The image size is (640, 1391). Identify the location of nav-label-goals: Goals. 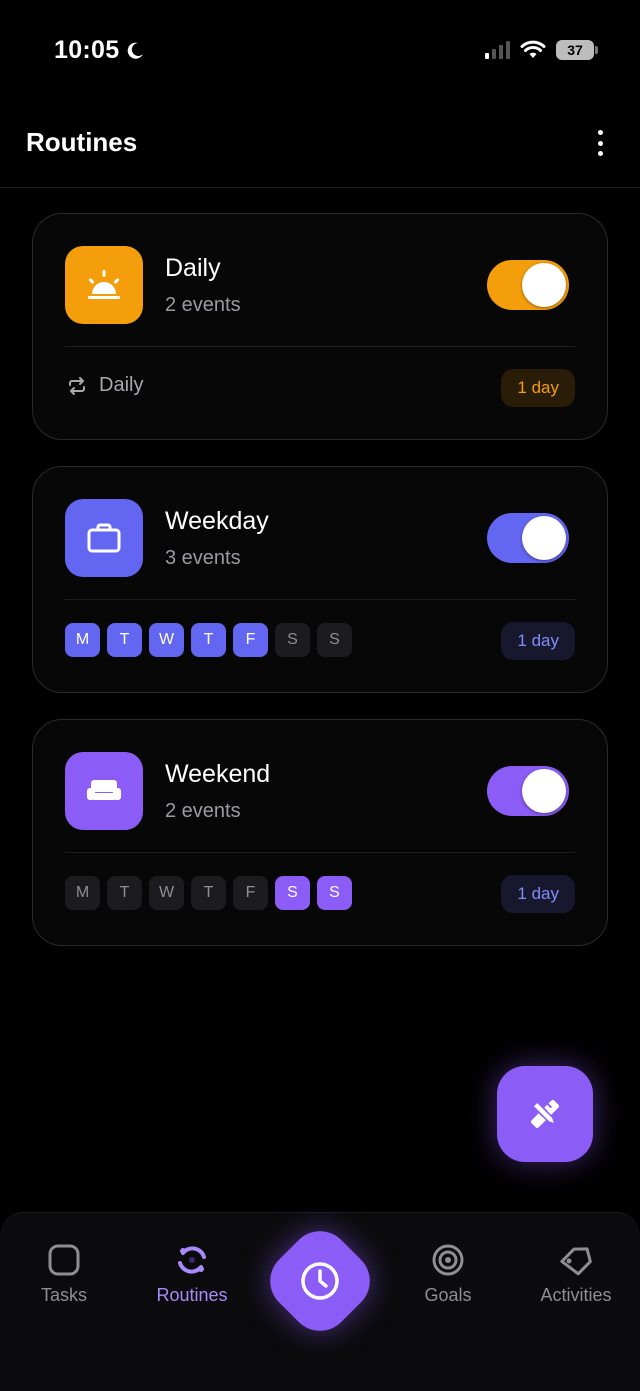
(448, 1295).